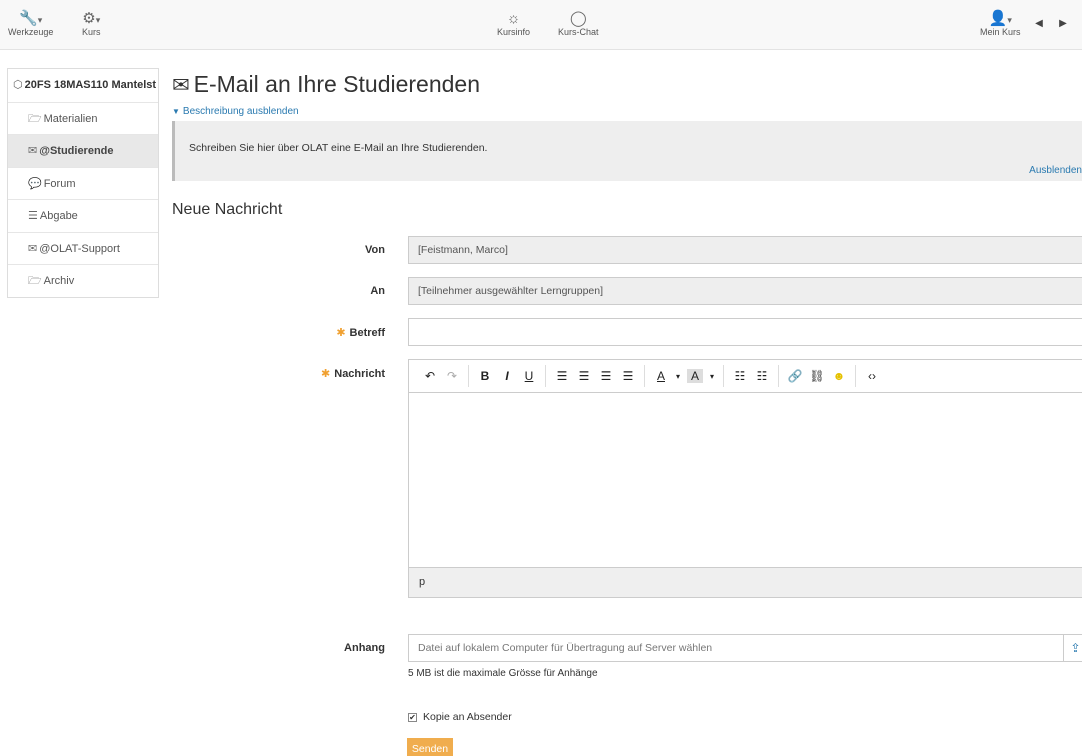 Image resolution: width=1082 pixels, height=756 pixels. I want to click on course-menu: ⚙▾ Kurs, so click(91, 23).